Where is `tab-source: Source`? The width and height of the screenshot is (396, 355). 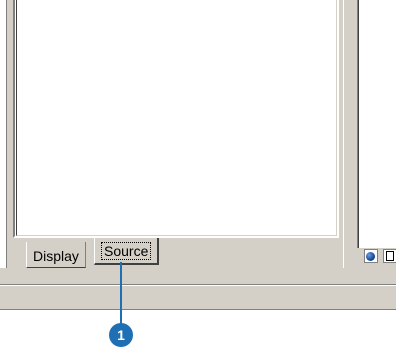
tab-source: Source is located at coordinates (127, 251).